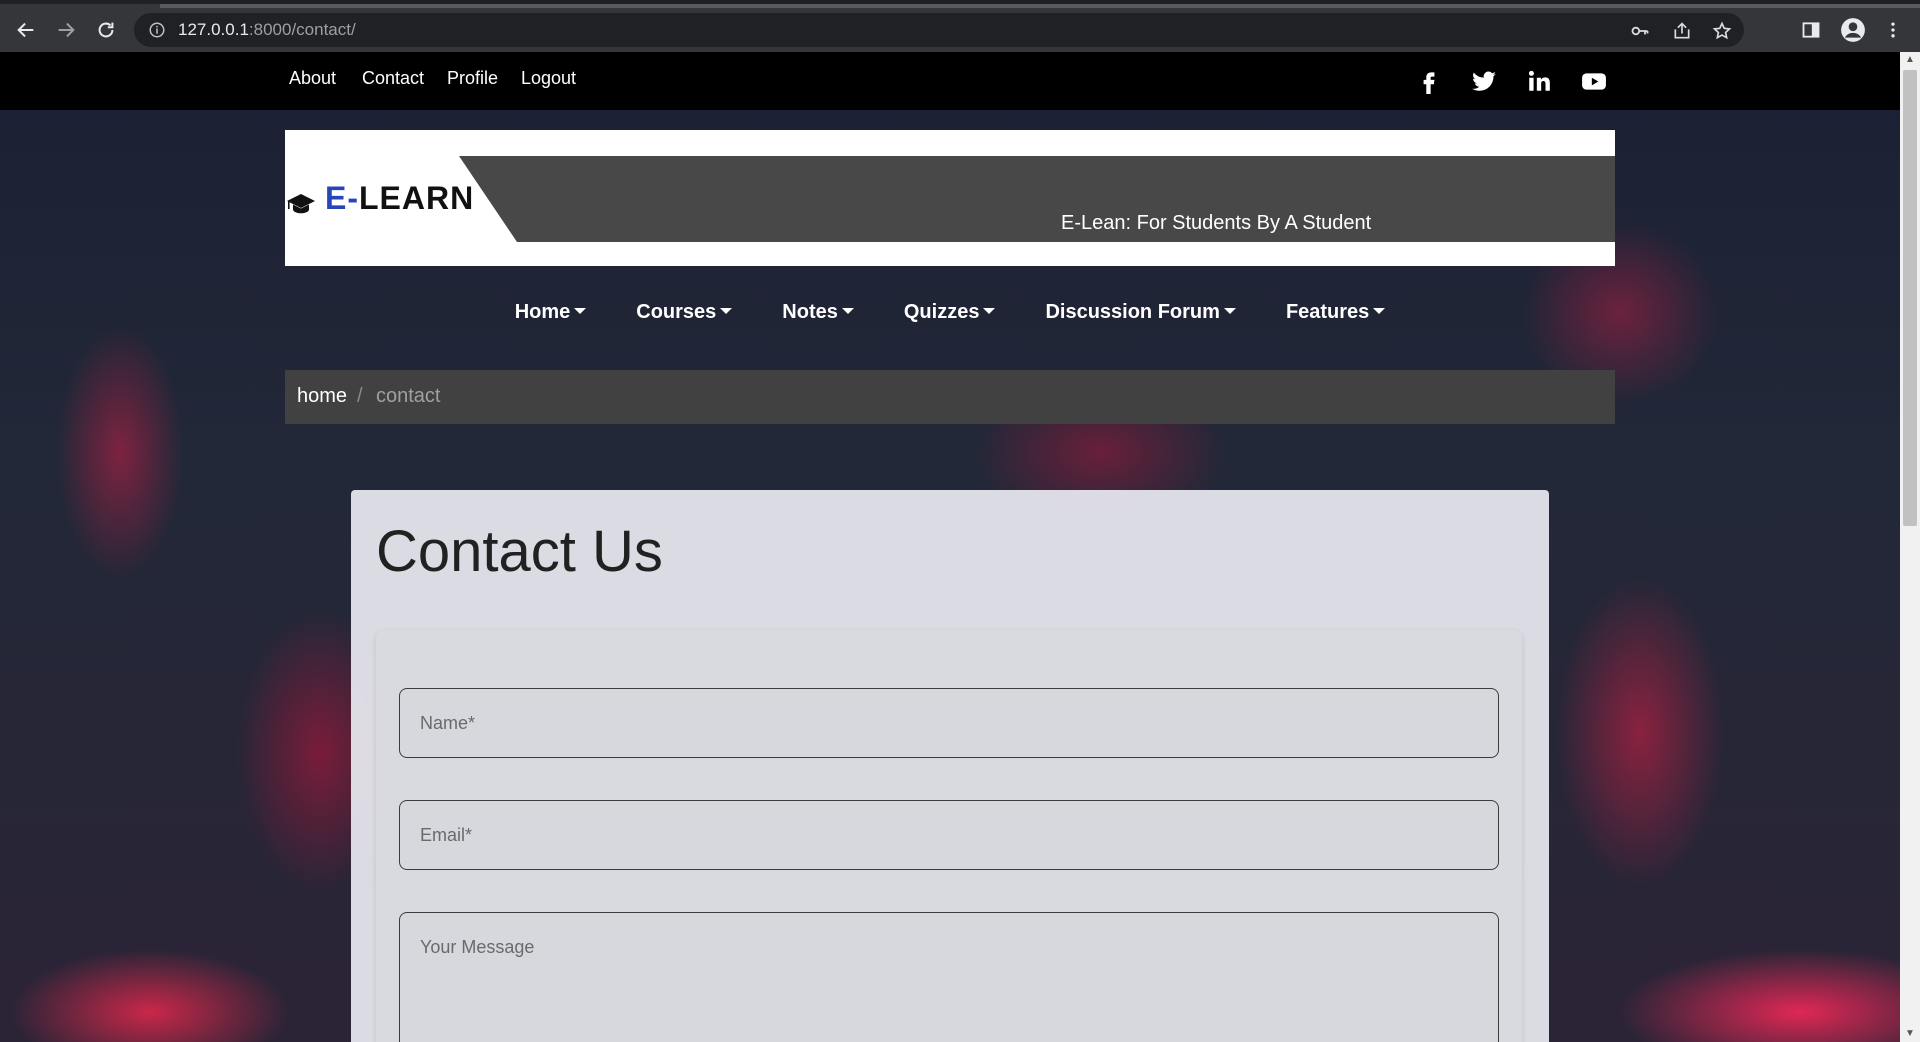 This screenshot has width=1920, height=1042. I want to click on url-path: :8000/contact/, so click(302, 29).